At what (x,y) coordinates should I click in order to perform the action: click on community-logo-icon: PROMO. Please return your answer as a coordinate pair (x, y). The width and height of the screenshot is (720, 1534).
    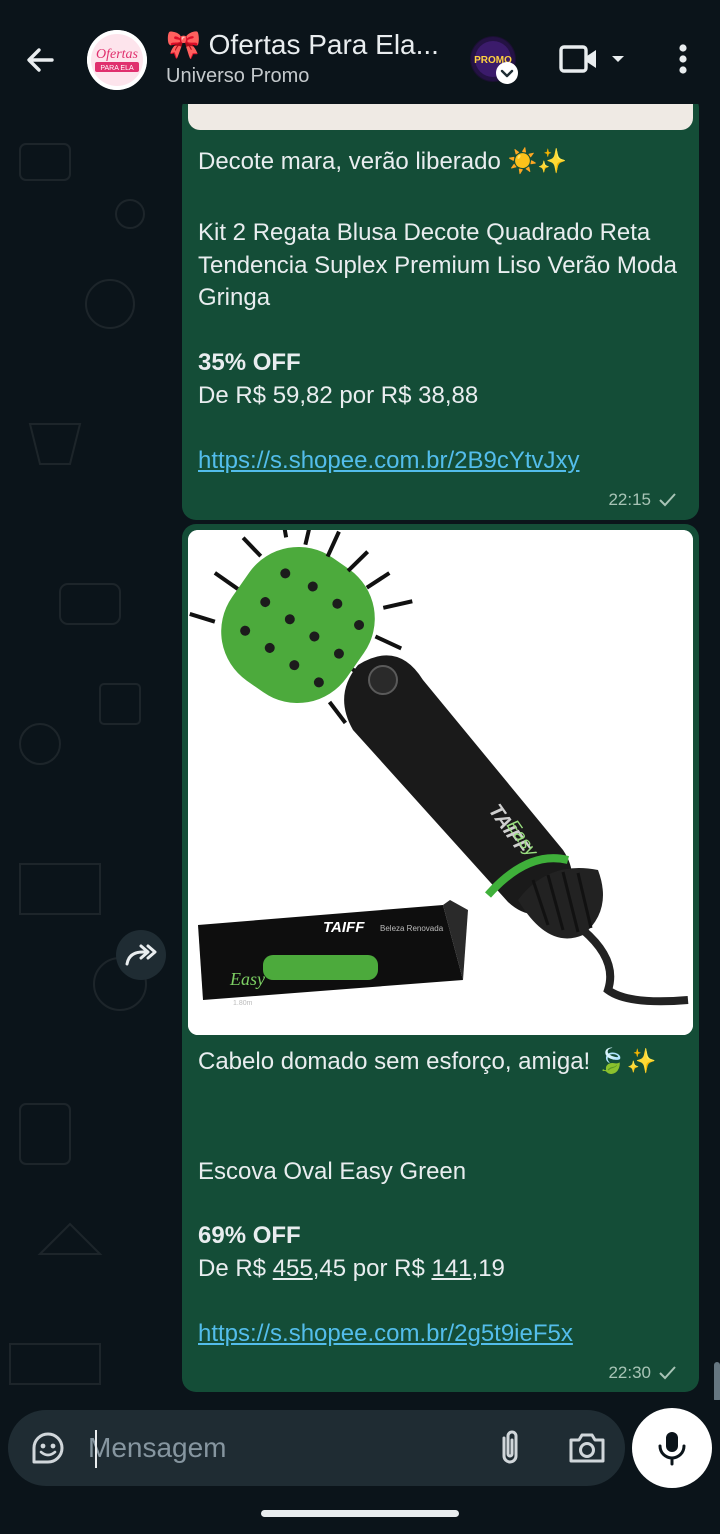
    Looking at the image, I should click on (494, 60).